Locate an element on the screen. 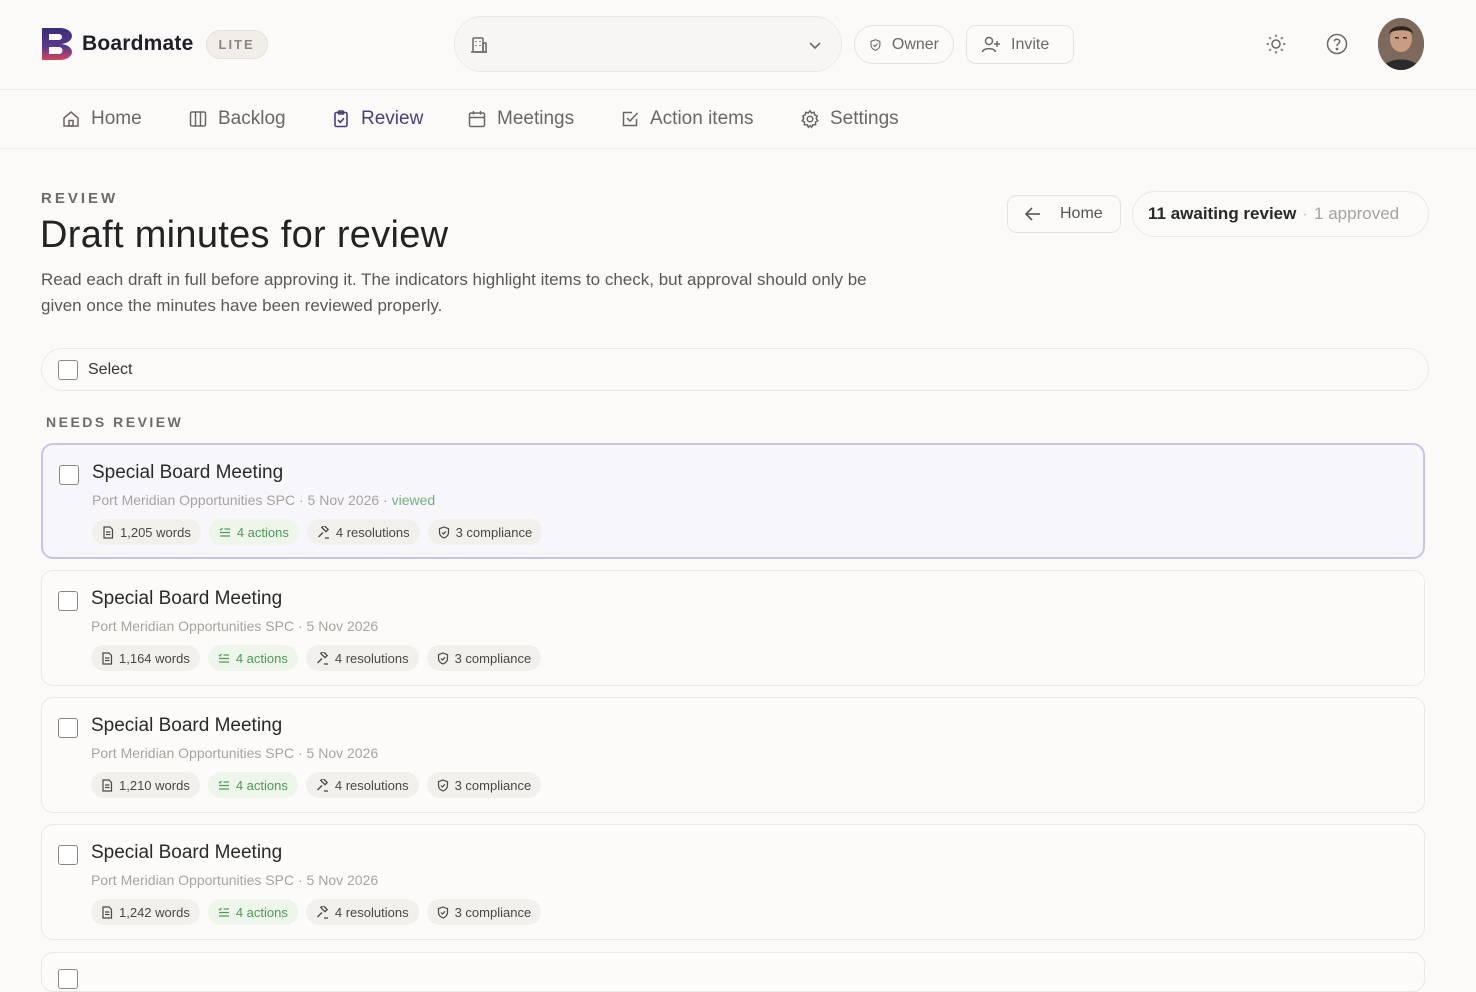 The image size is (1476, 992). user-plus-icon is located at coordinates (990, 44).